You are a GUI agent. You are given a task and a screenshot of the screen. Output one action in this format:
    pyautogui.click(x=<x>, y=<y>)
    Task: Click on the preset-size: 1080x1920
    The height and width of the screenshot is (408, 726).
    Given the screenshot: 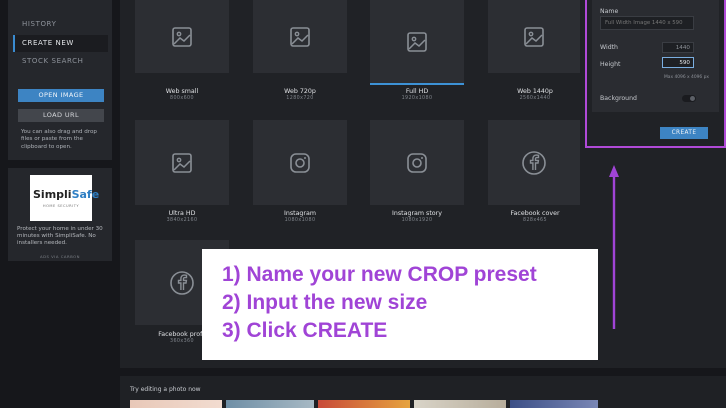 What is the action you would take?
    pyautogui.click(x=417, y=220)
    